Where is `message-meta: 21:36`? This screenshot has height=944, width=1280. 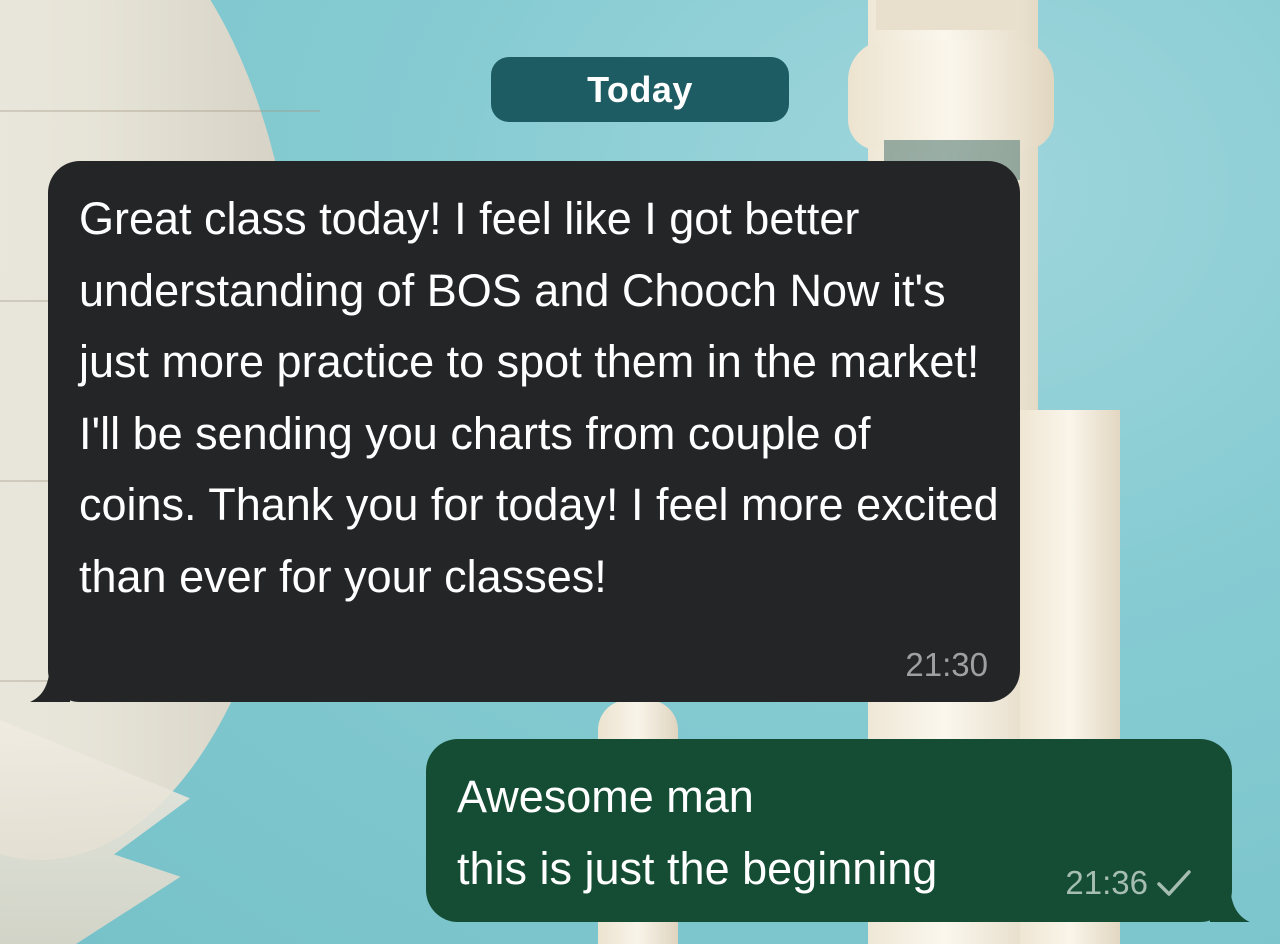 message-meta: 21:36 is located at coordinates (1128, 883).